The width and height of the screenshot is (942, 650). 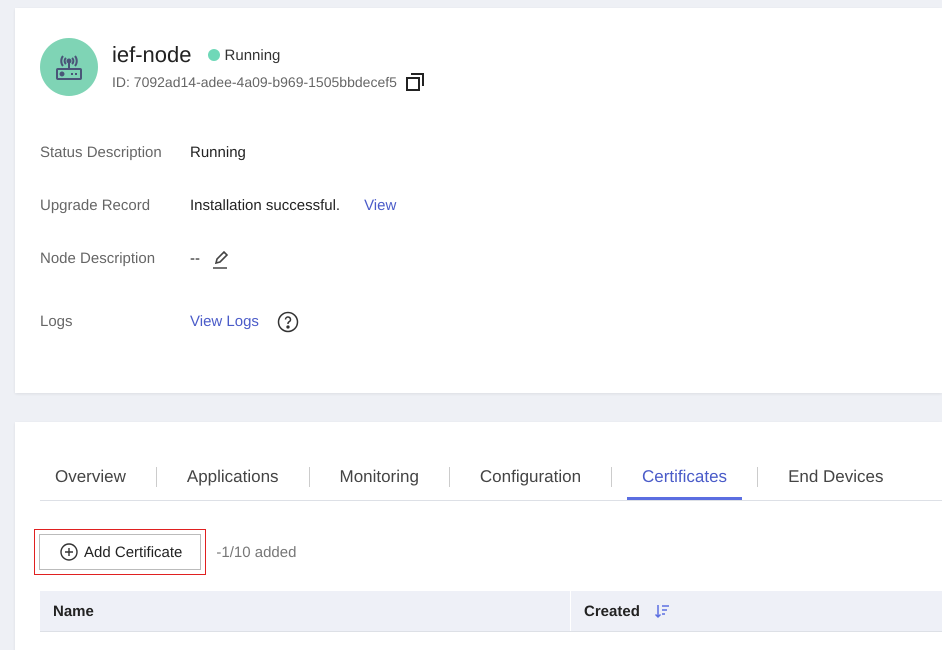 What do you see at coordinates (612, 611) in the screenshot?
I see `column-header: Created` at bounding box center [612, 611].